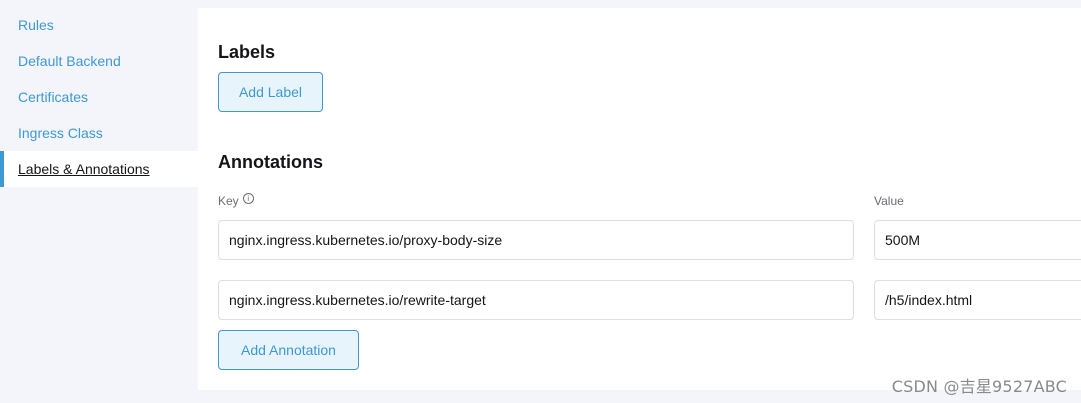 This screenshot has width=1081, height=403. Describe the element at coordinates (99, 97) in the screenshot. I see `sidebar-item-certificates: Certificates` at that location.